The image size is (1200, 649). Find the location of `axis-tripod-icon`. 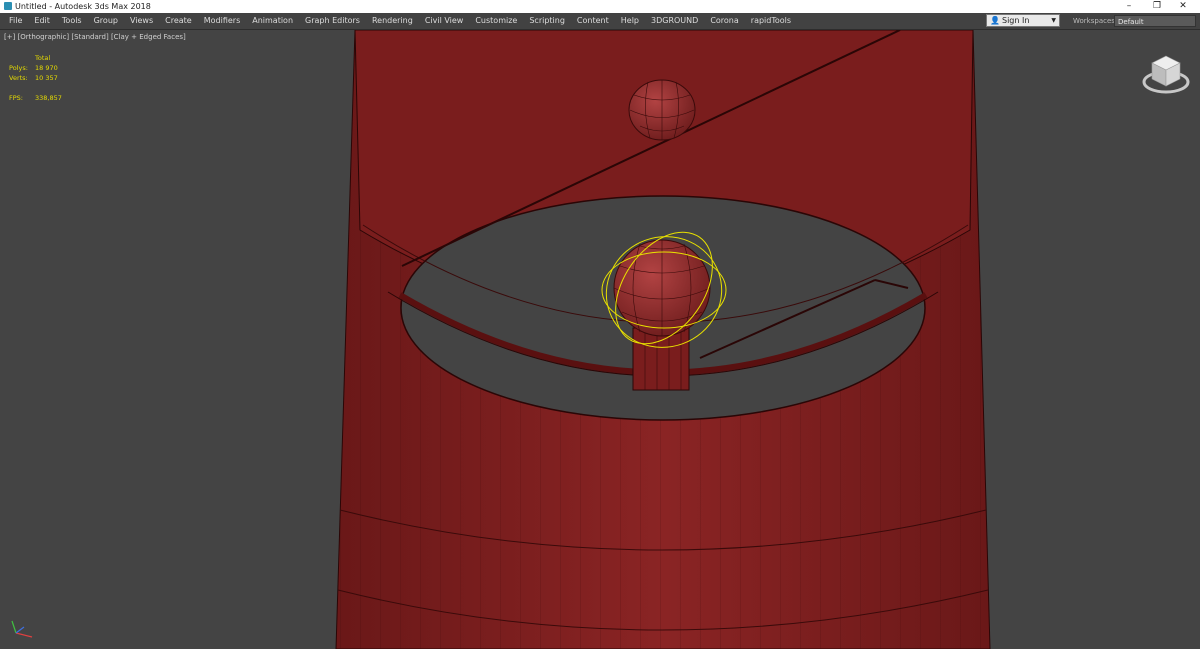

axis-tripod-icon is located at coordinates (22, 629).